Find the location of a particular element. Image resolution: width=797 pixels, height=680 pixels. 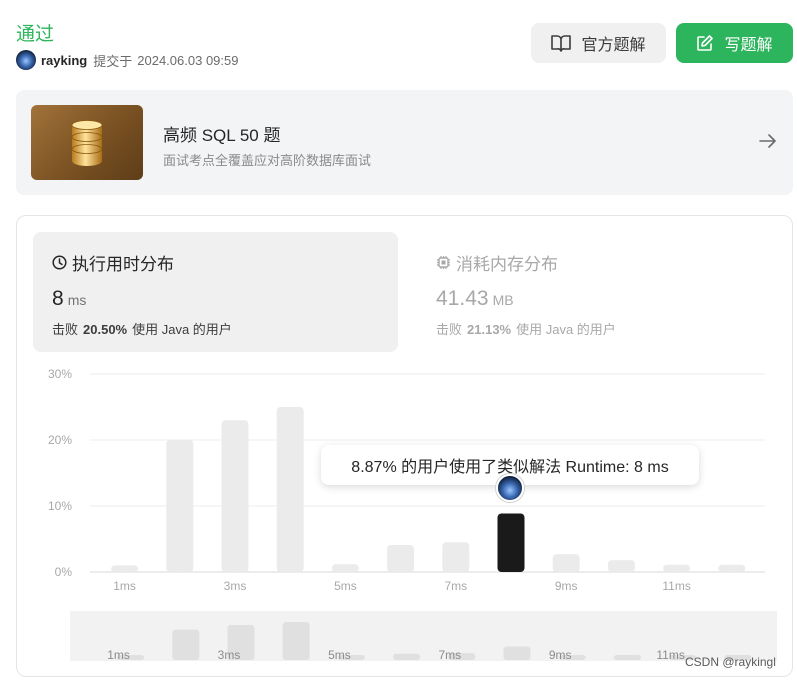

x-tick-label: 5ms is located at coordinates (345, 586).